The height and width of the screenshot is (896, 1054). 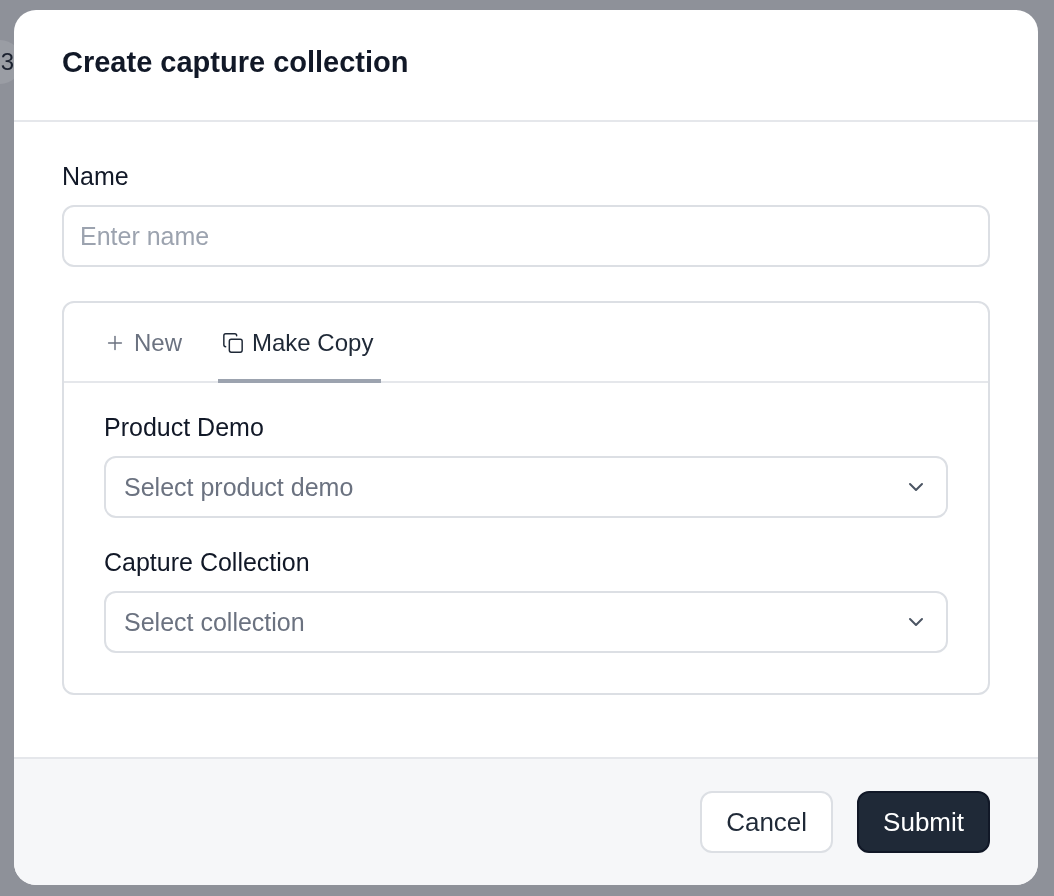 I want to click on field-label: Product Demo, so click(x=184, y=427).